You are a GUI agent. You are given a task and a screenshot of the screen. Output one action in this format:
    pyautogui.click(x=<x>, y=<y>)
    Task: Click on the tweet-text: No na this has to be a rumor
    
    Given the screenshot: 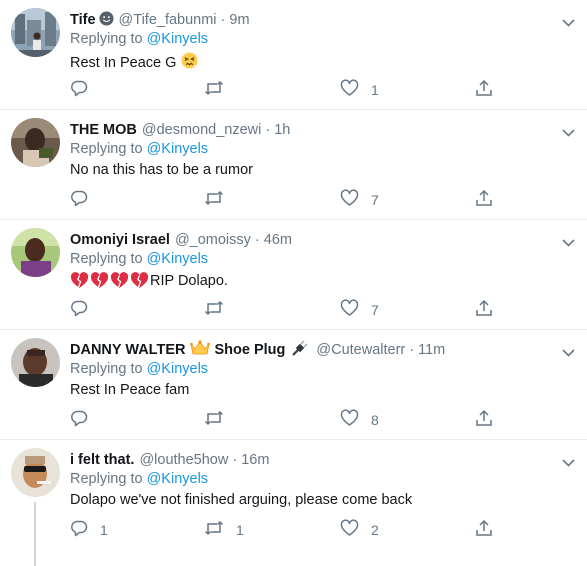 What is the action you would take?
    pyautogui.click(x=161, y=170)
    